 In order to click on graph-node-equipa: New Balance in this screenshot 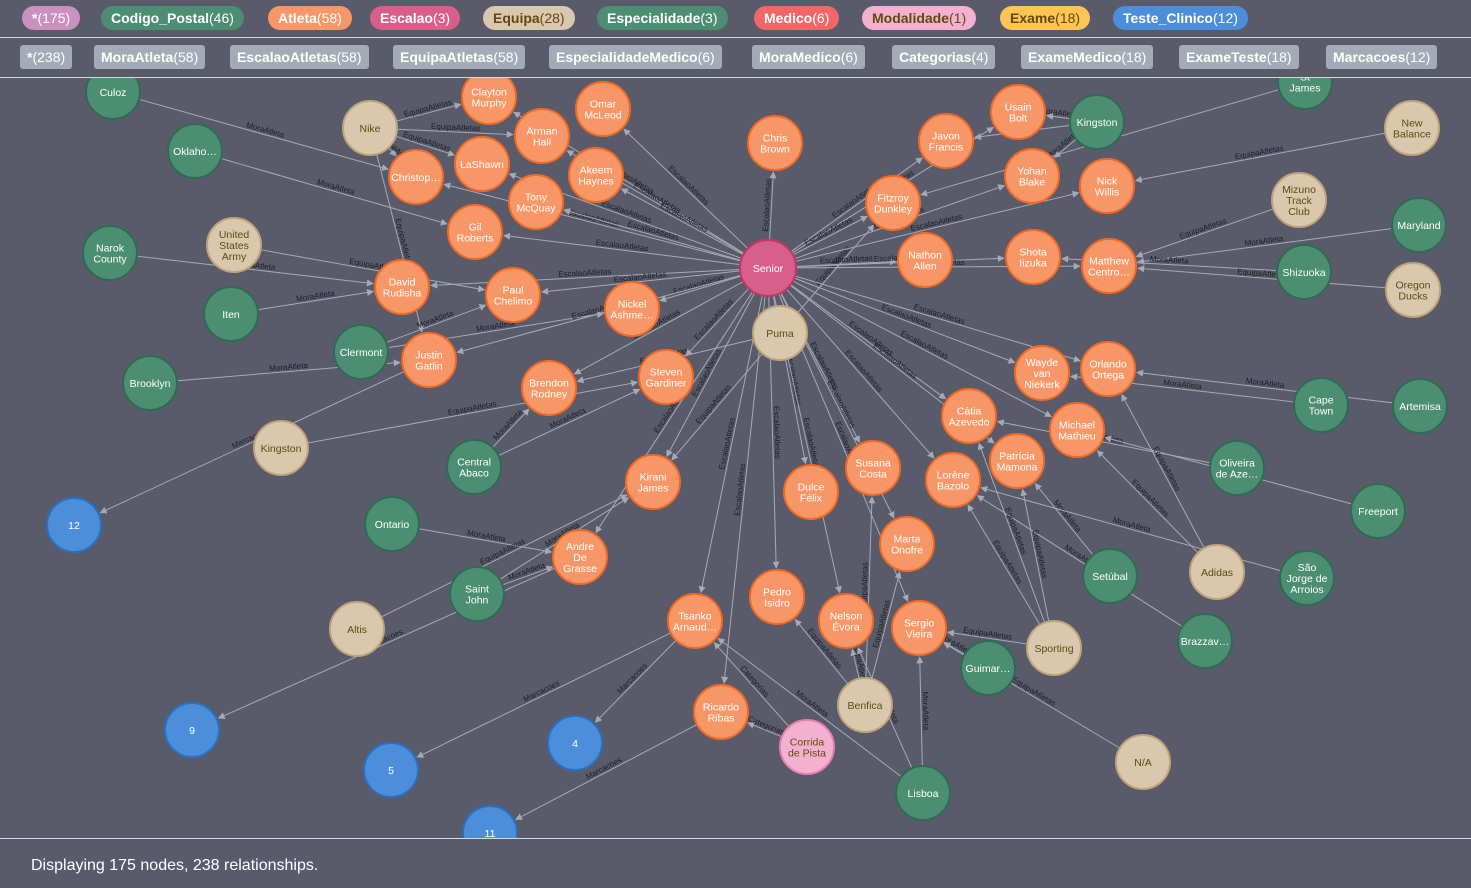, I will do `click(1412, 128)`.